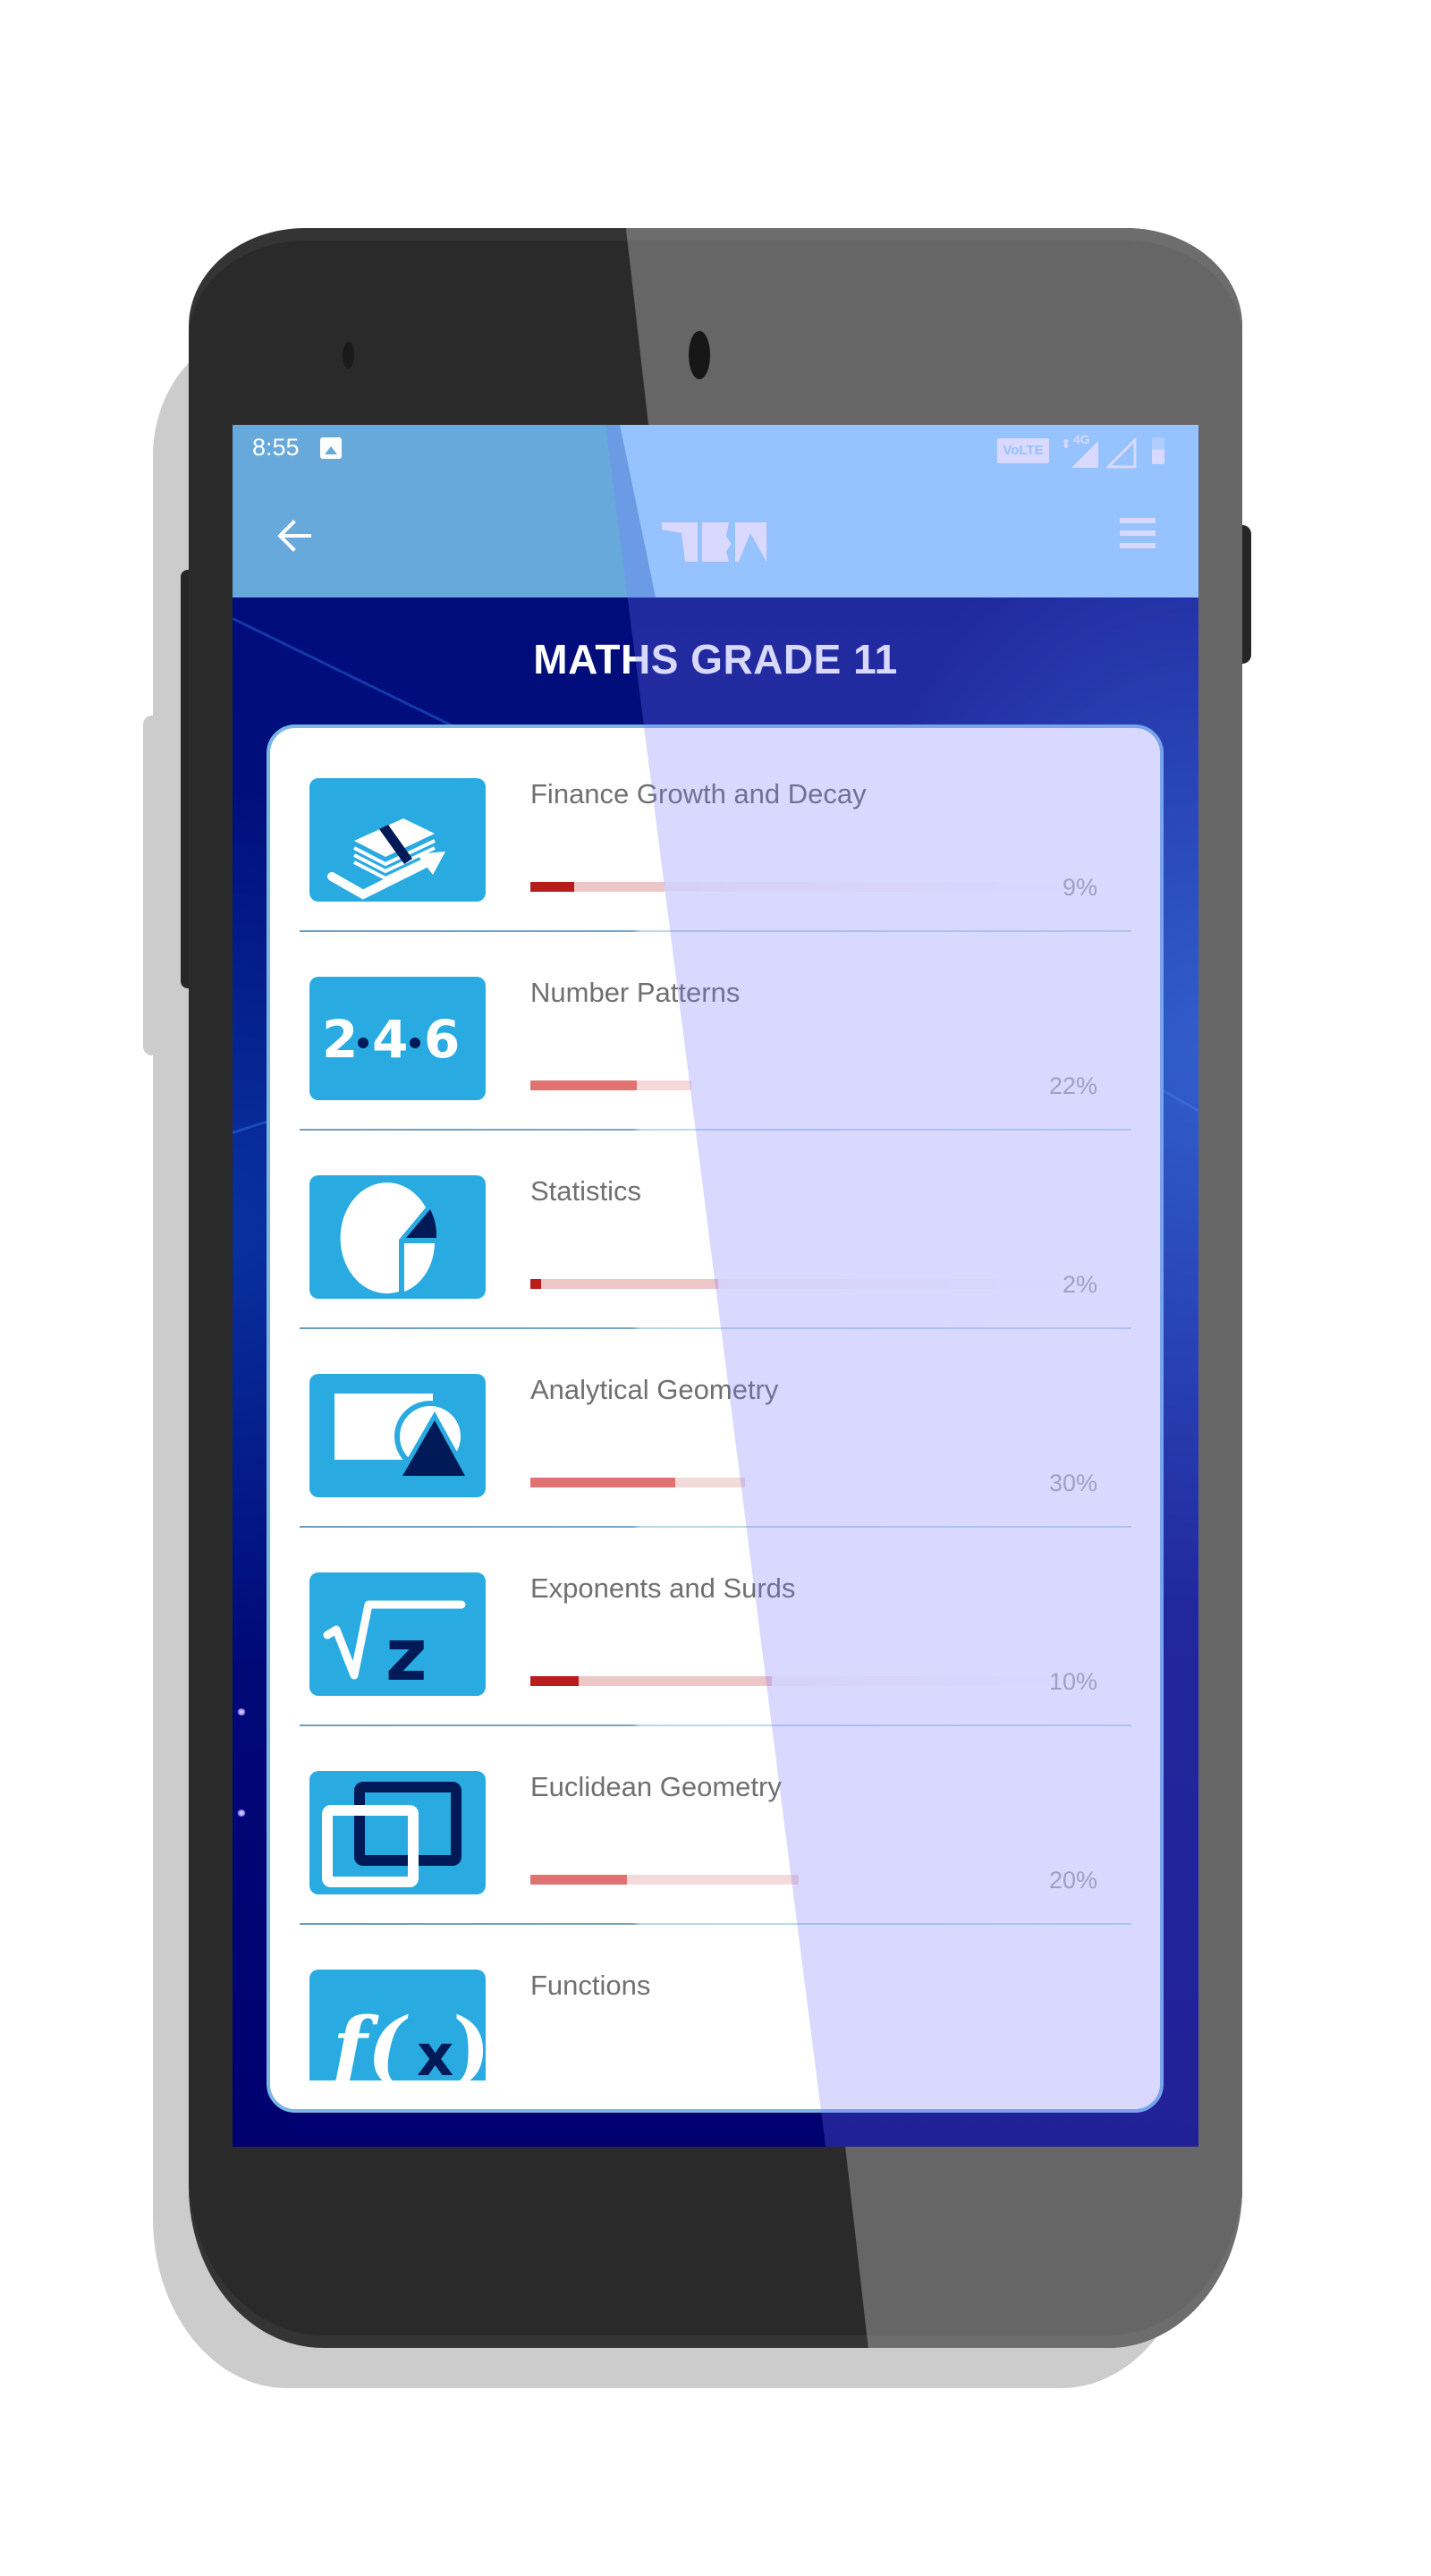 This screenshot has width=1431, height=2576. What do you see at coordinates (716, 659) in the screenshot?
I see `page-title: MATHS GRADE 11` at bounding box center [716, 659].